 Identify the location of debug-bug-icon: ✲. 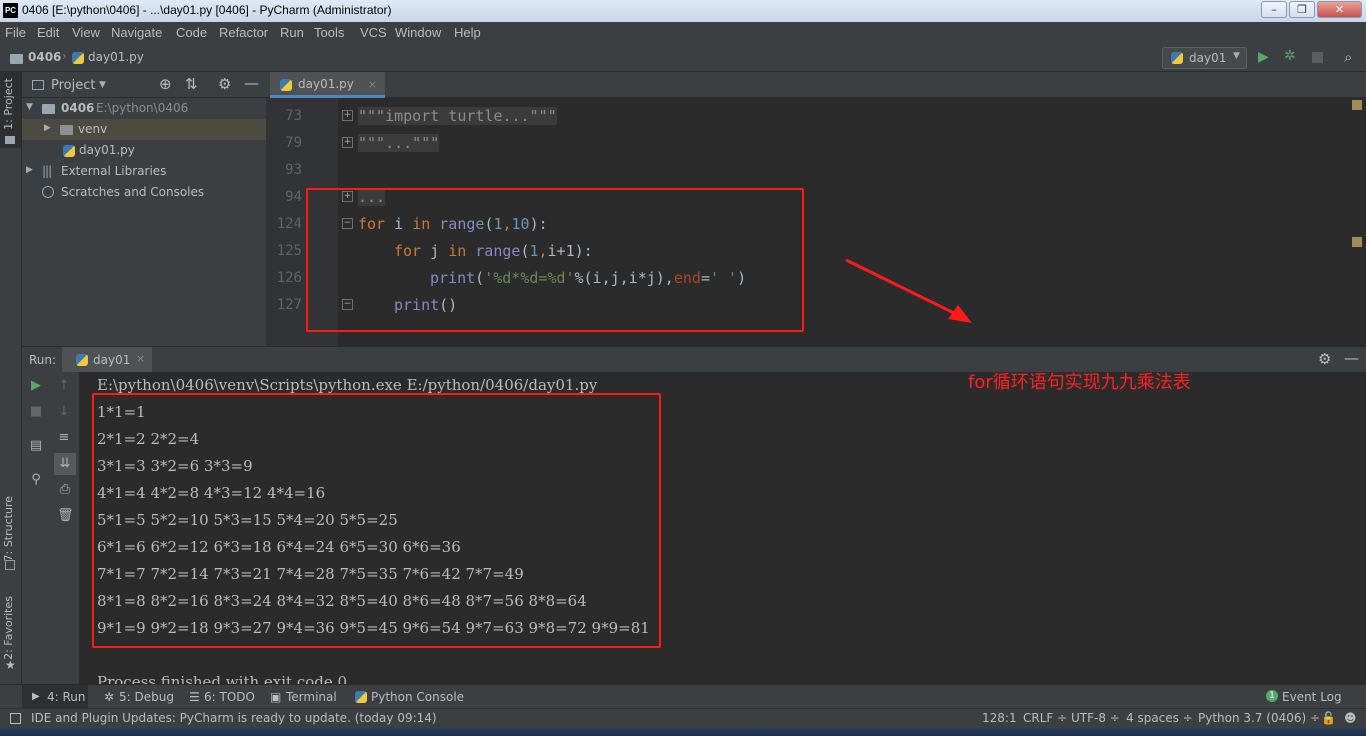
(1290, 56).